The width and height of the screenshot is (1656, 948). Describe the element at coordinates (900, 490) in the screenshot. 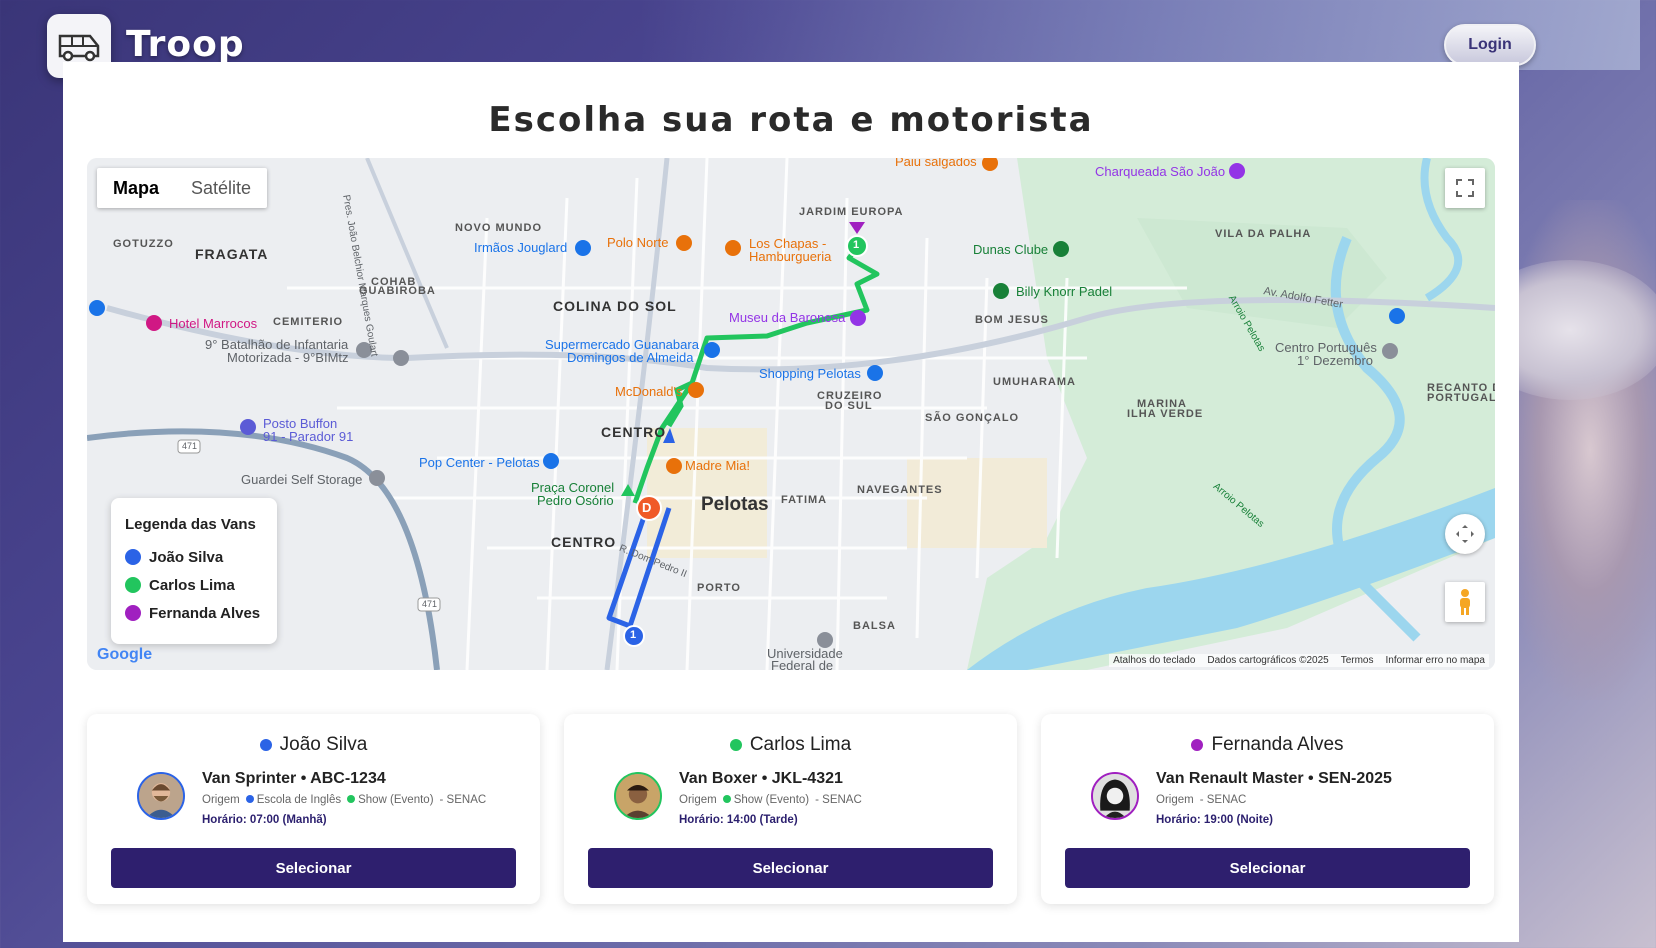

I see `map-label: NAVEGANTES` at that location.